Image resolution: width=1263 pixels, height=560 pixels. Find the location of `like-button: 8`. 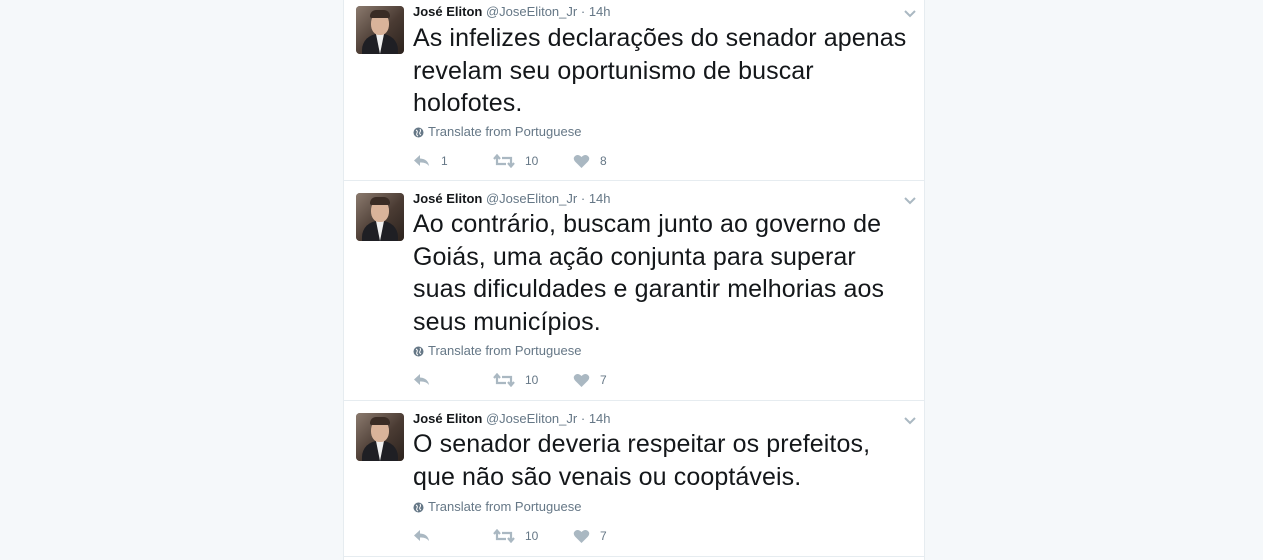

like-button: 8 is located at coordinates (590, 161).